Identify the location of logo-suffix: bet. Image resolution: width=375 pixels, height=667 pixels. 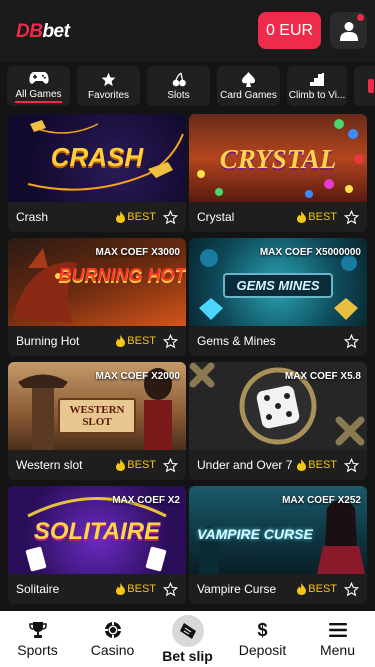
(56, 31).